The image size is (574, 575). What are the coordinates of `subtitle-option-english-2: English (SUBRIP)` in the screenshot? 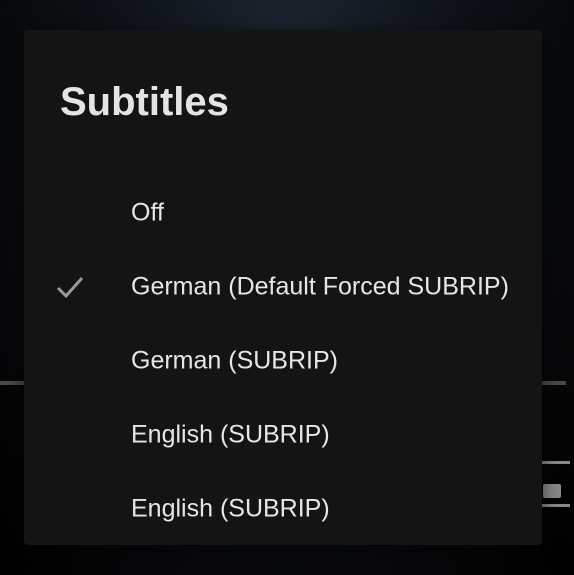 It's located at (283, 509).